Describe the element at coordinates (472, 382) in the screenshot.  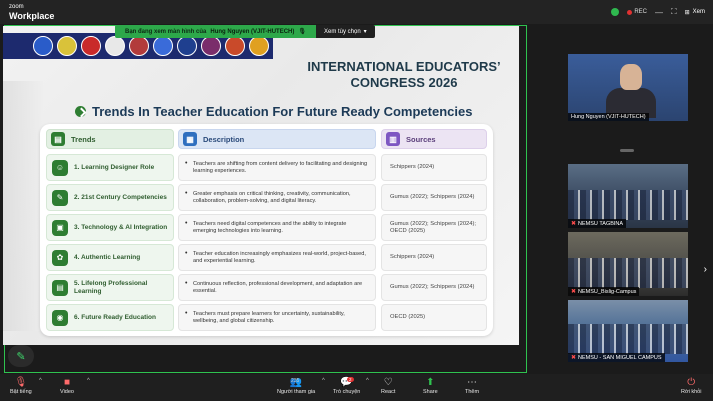
I see `more-icon: ⋯` at that location.